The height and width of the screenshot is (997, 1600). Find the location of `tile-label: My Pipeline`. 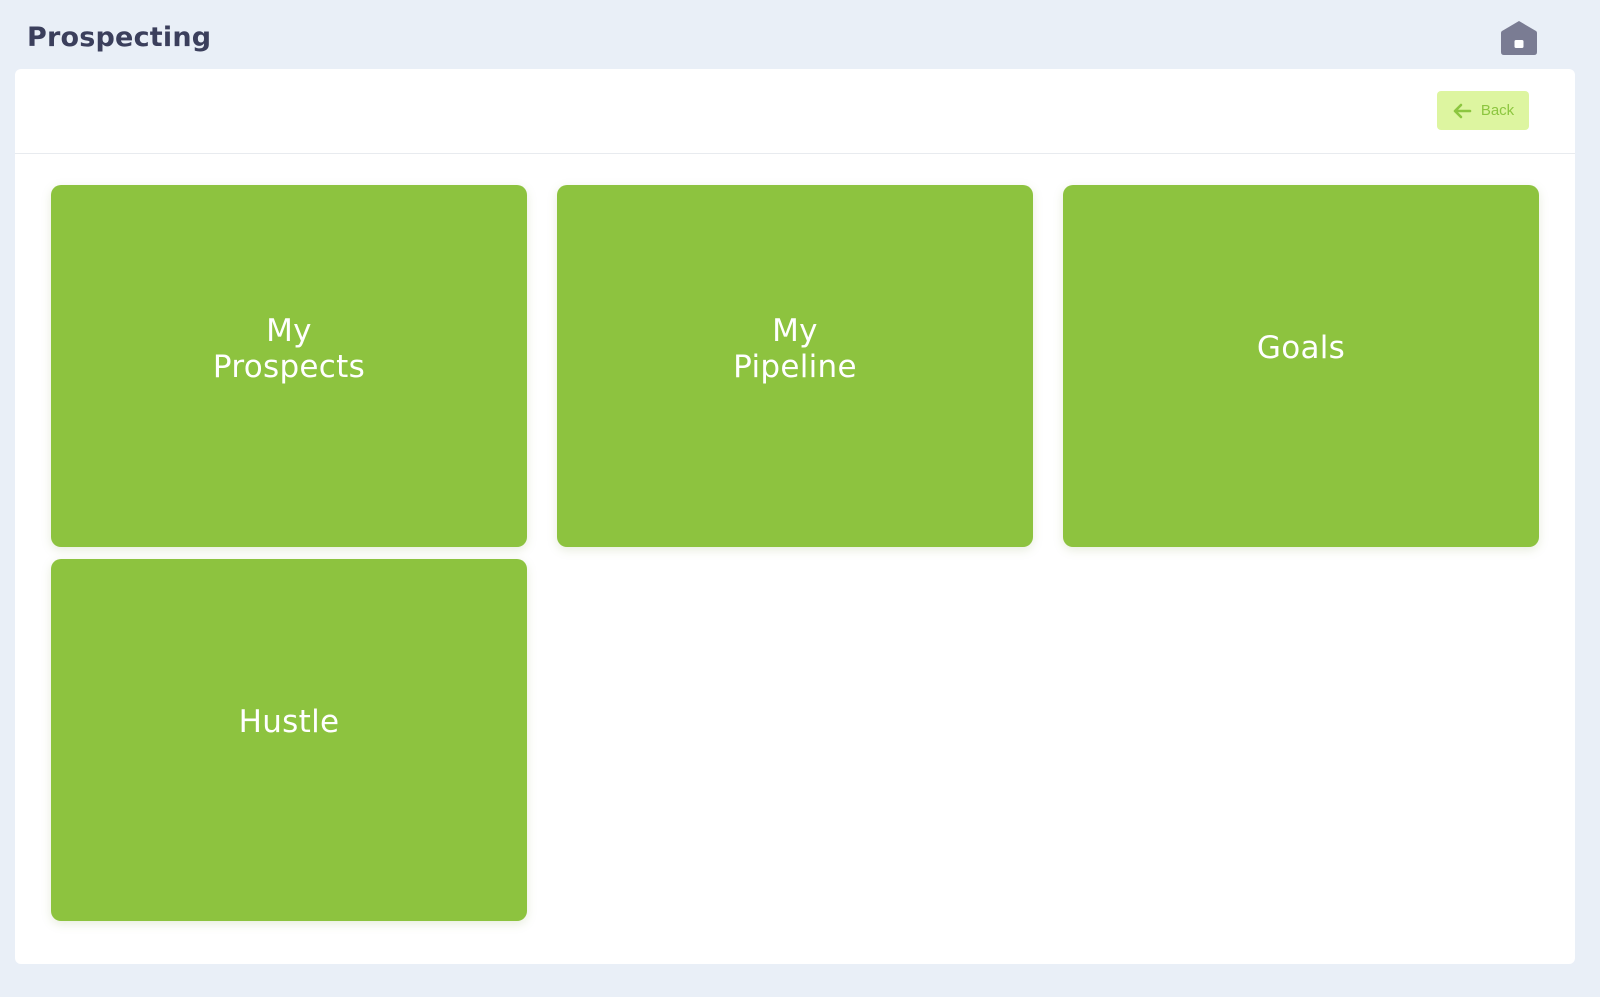

tile-label: My Pipeline is located at coordinates (795, 349).